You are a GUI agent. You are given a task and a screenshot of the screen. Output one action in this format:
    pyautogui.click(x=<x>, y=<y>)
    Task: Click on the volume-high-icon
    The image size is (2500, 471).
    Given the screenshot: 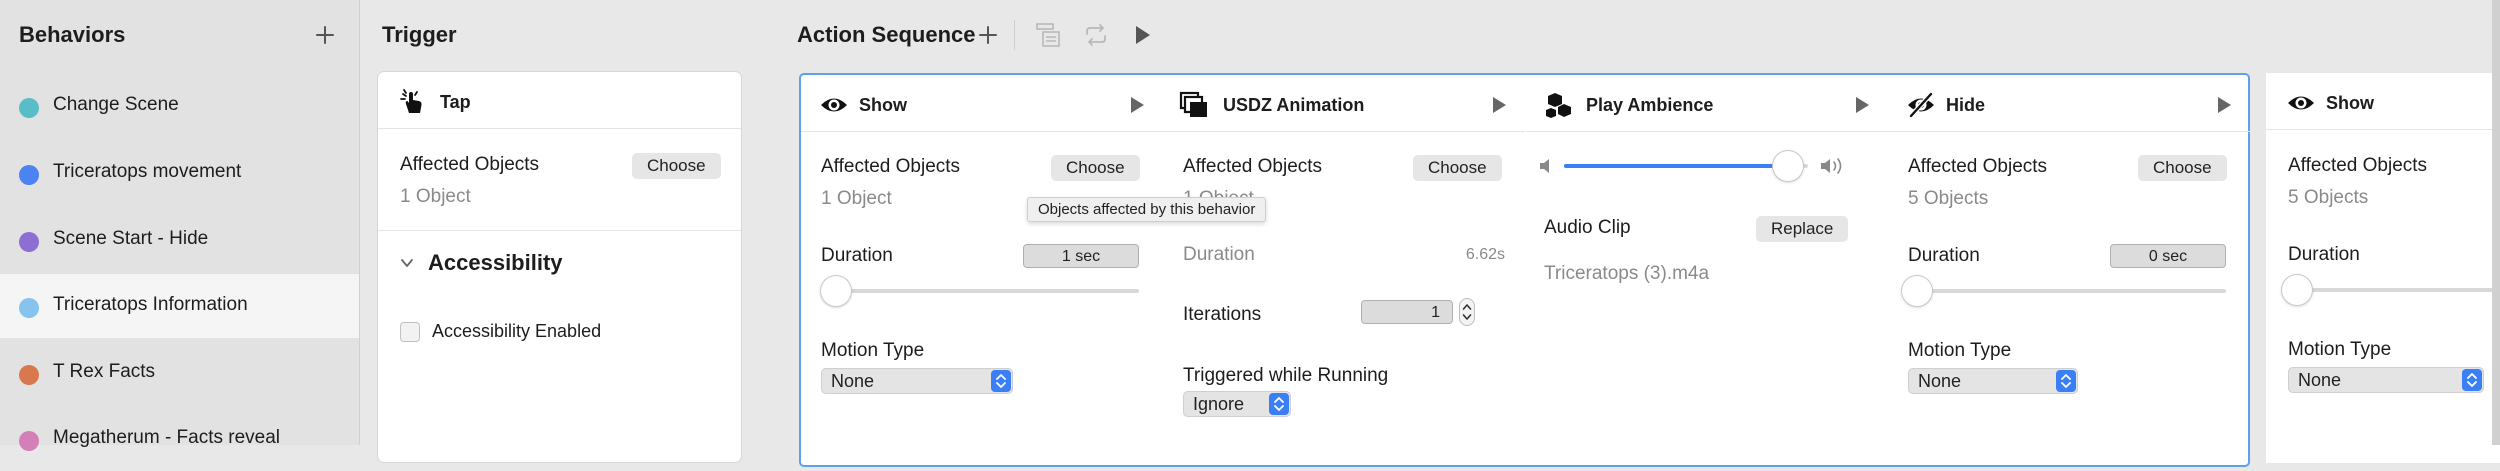 What is the action you would take?
    pyautogui.click(x=1833, y=166)
    